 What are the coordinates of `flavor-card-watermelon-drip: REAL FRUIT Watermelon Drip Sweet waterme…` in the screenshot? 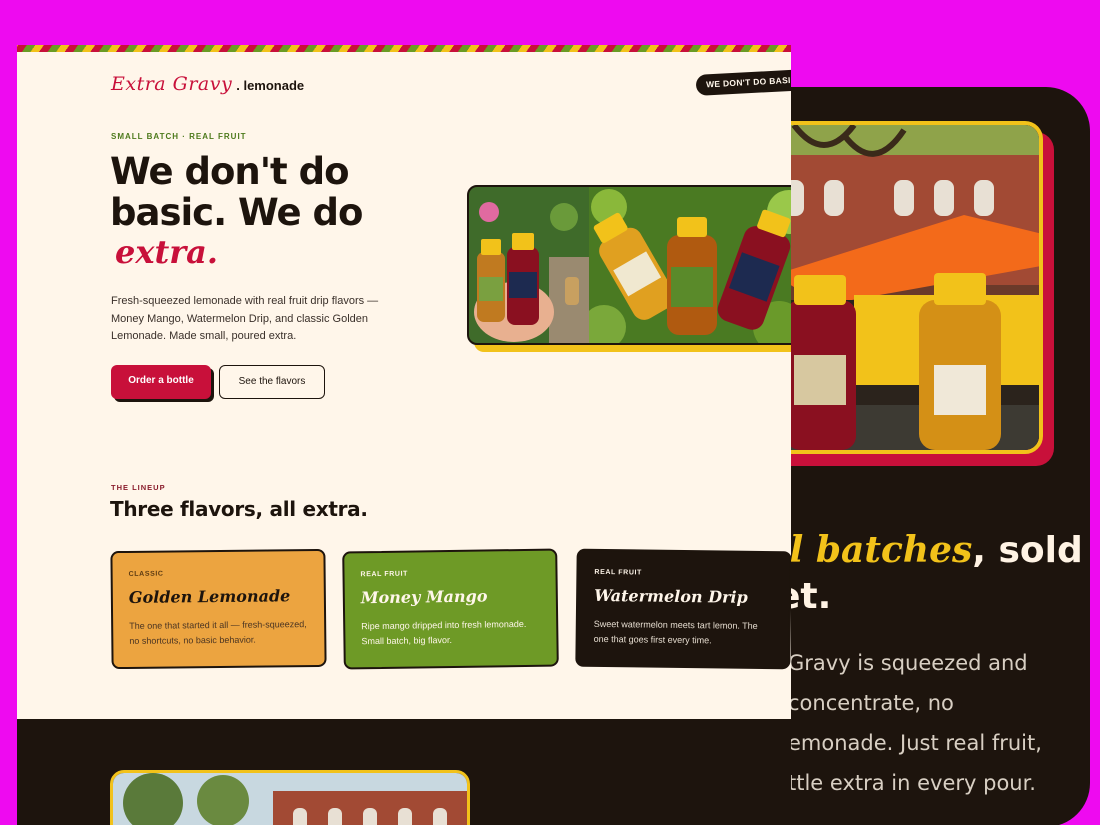 It's located at (683, 609).